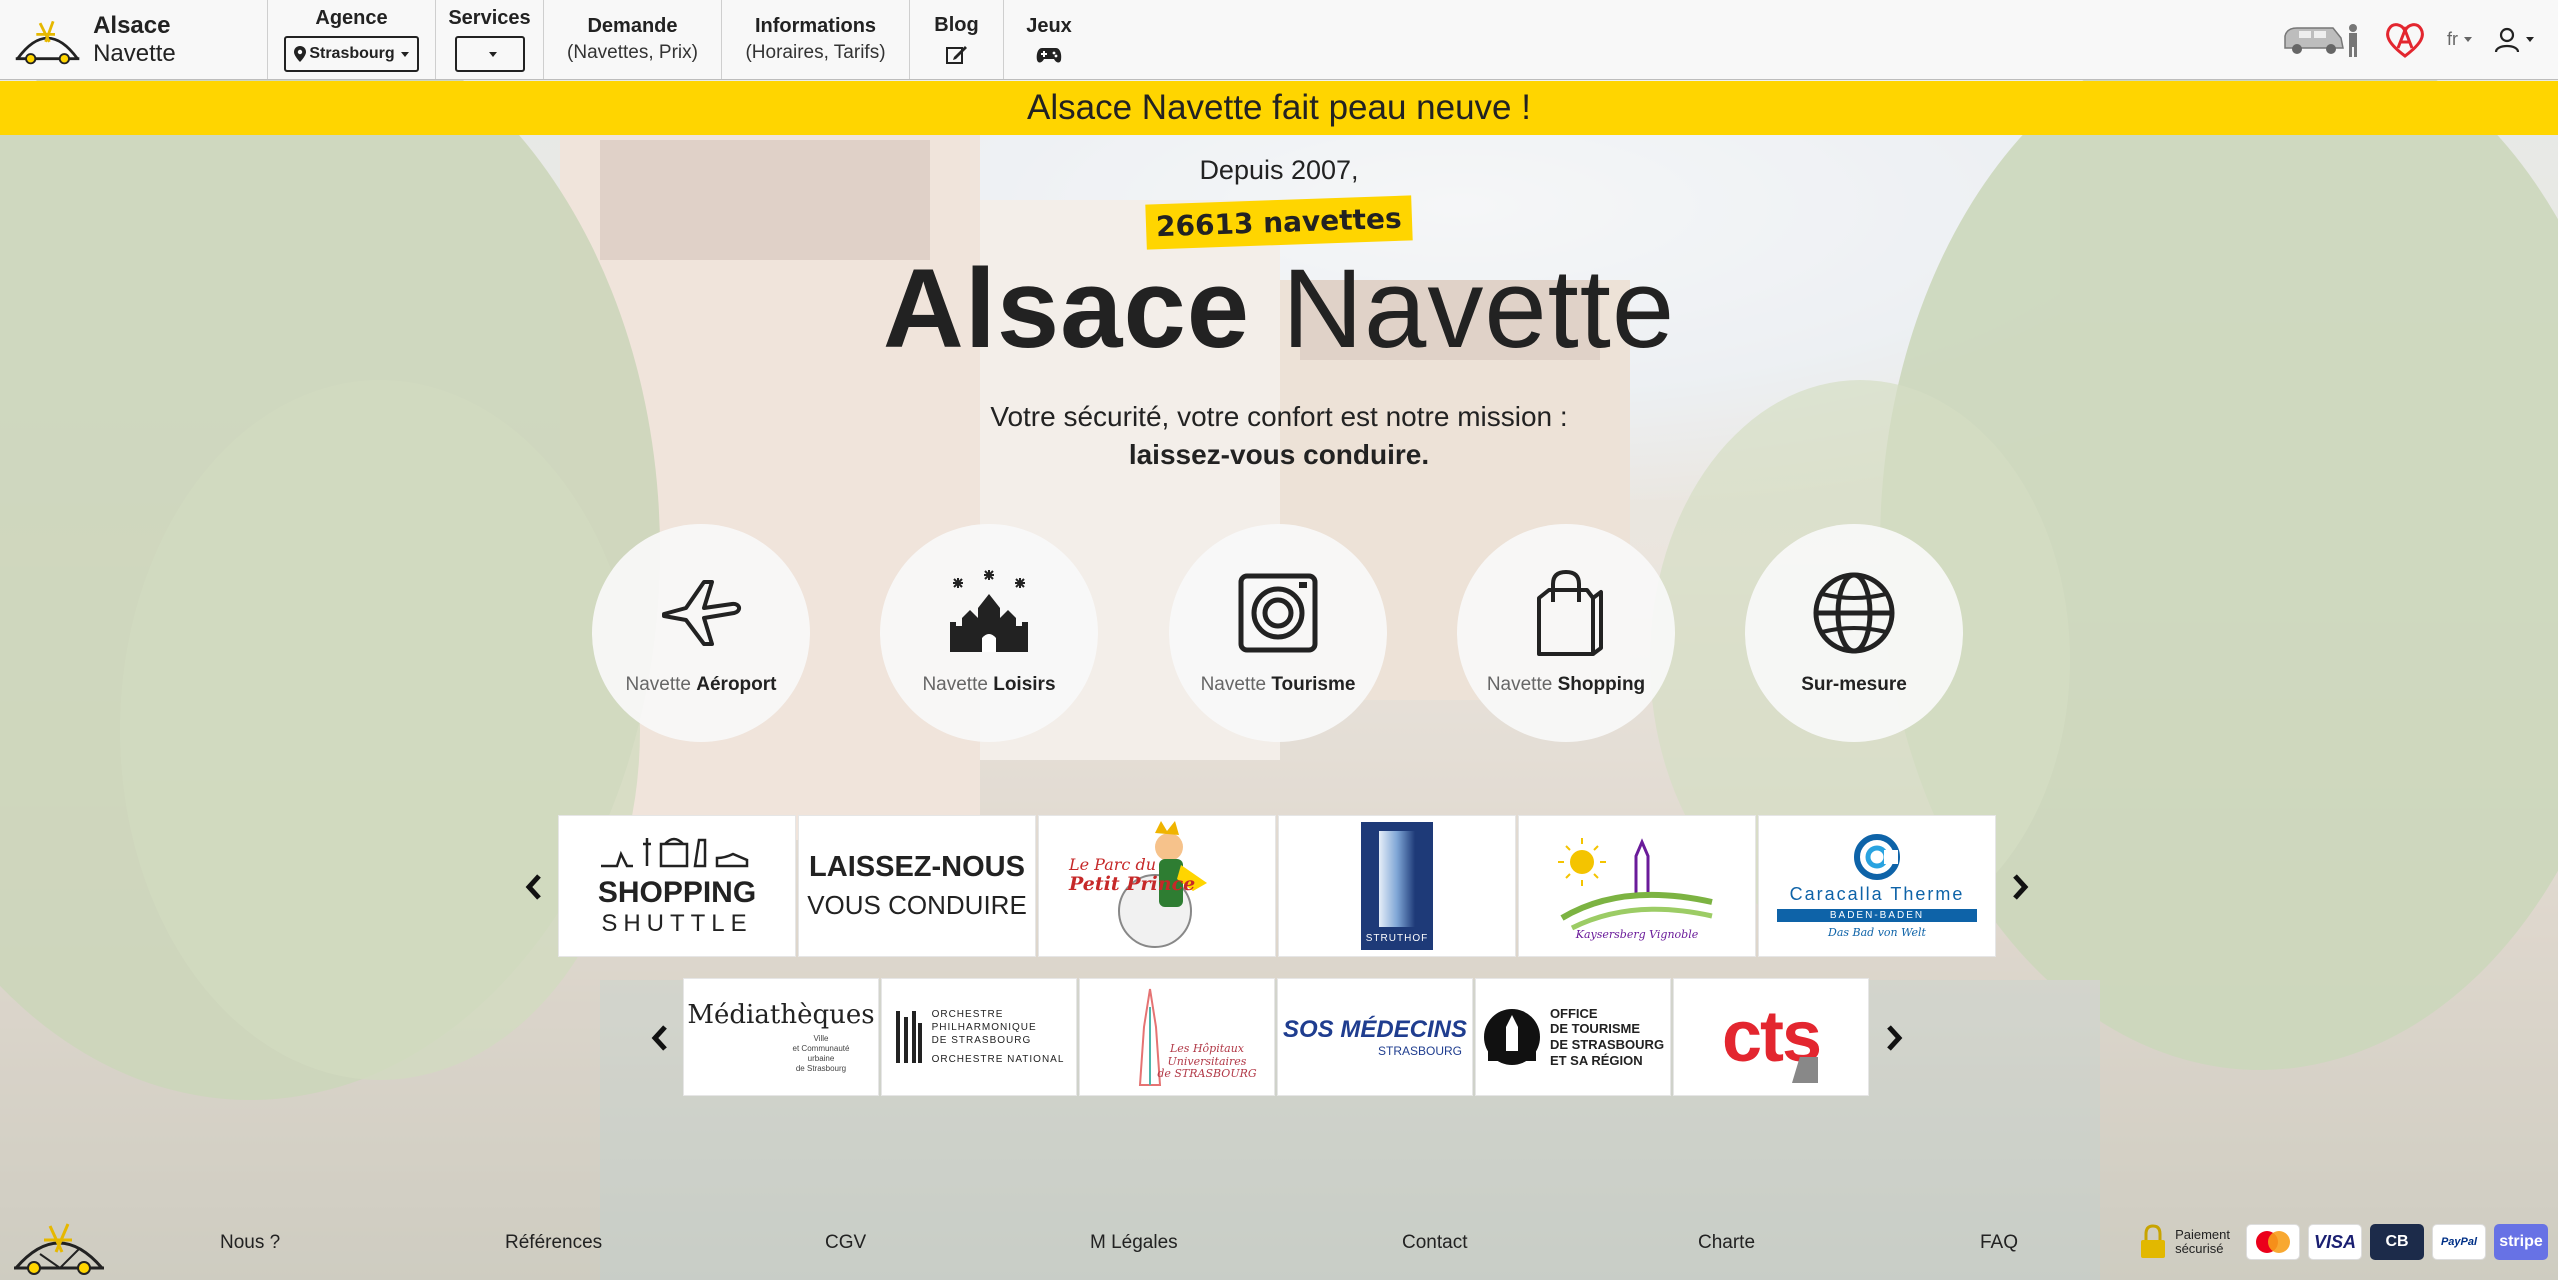 The image size is (2558, 1280). I want to click on paypal-logo: PayPal, so click(2459, 1242).